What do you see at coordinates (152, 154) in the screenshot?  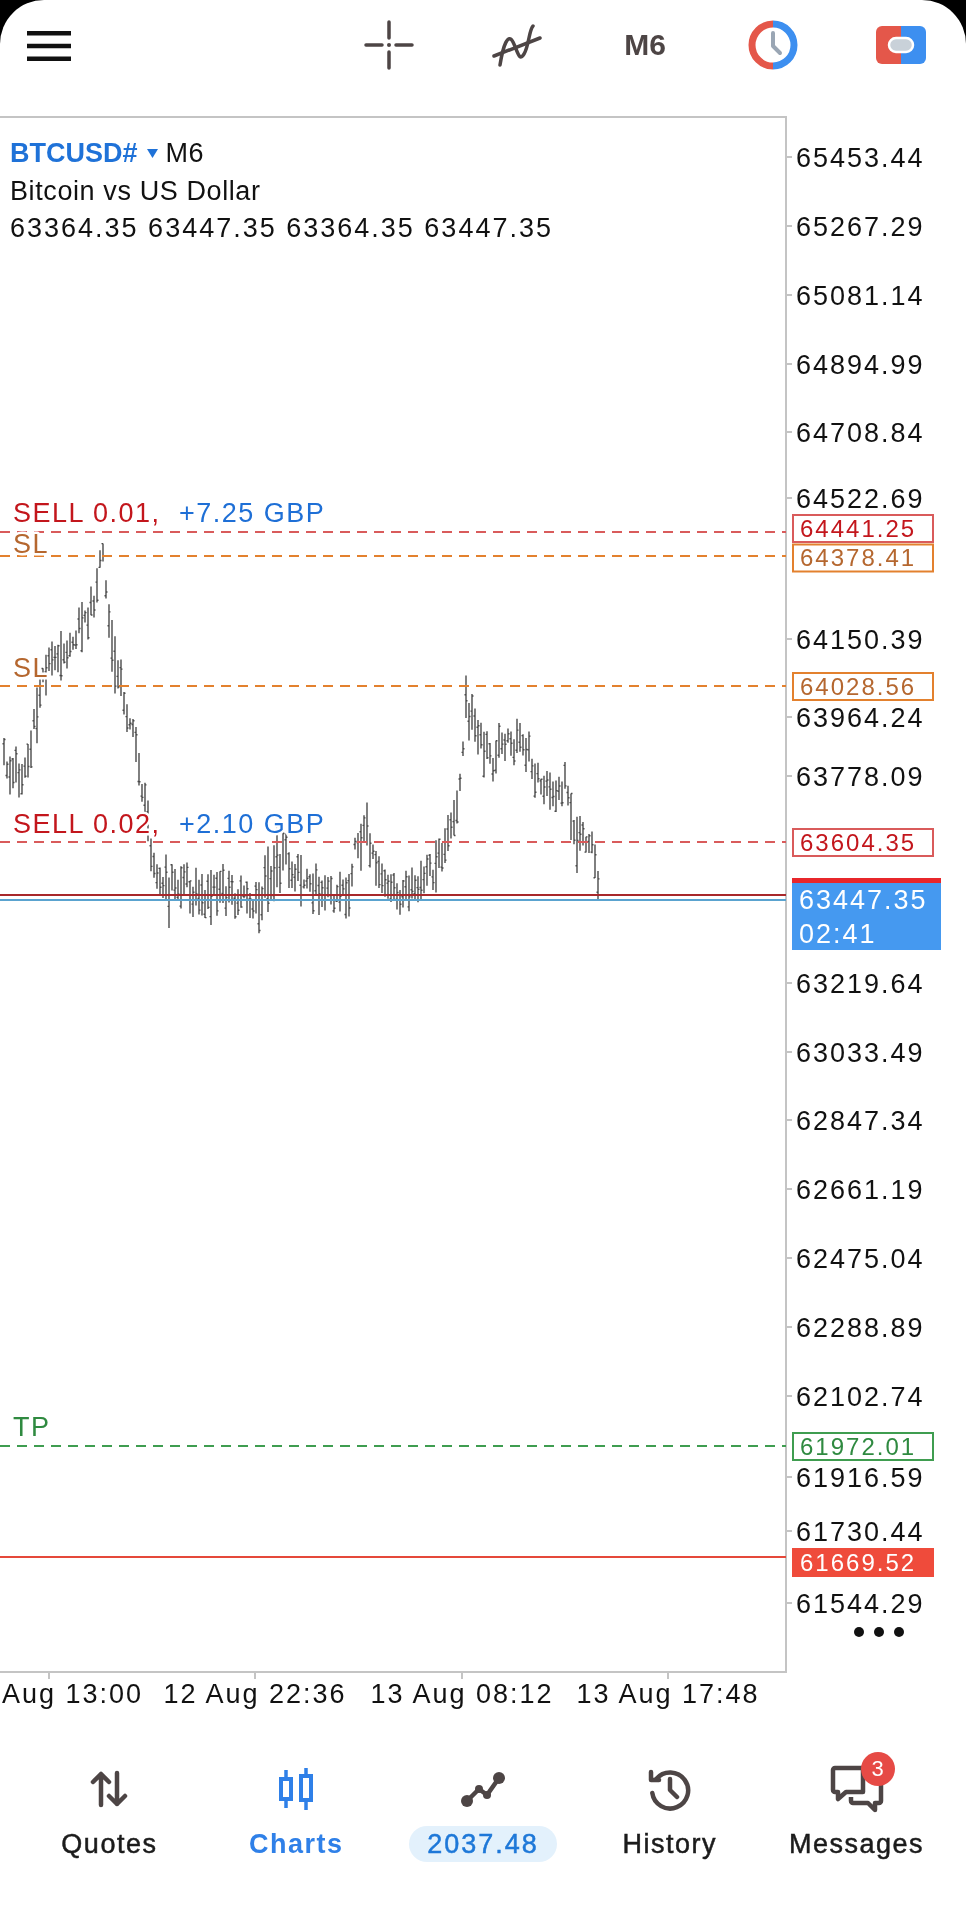 I see `caret-icon` at bounding box center [152, 154].